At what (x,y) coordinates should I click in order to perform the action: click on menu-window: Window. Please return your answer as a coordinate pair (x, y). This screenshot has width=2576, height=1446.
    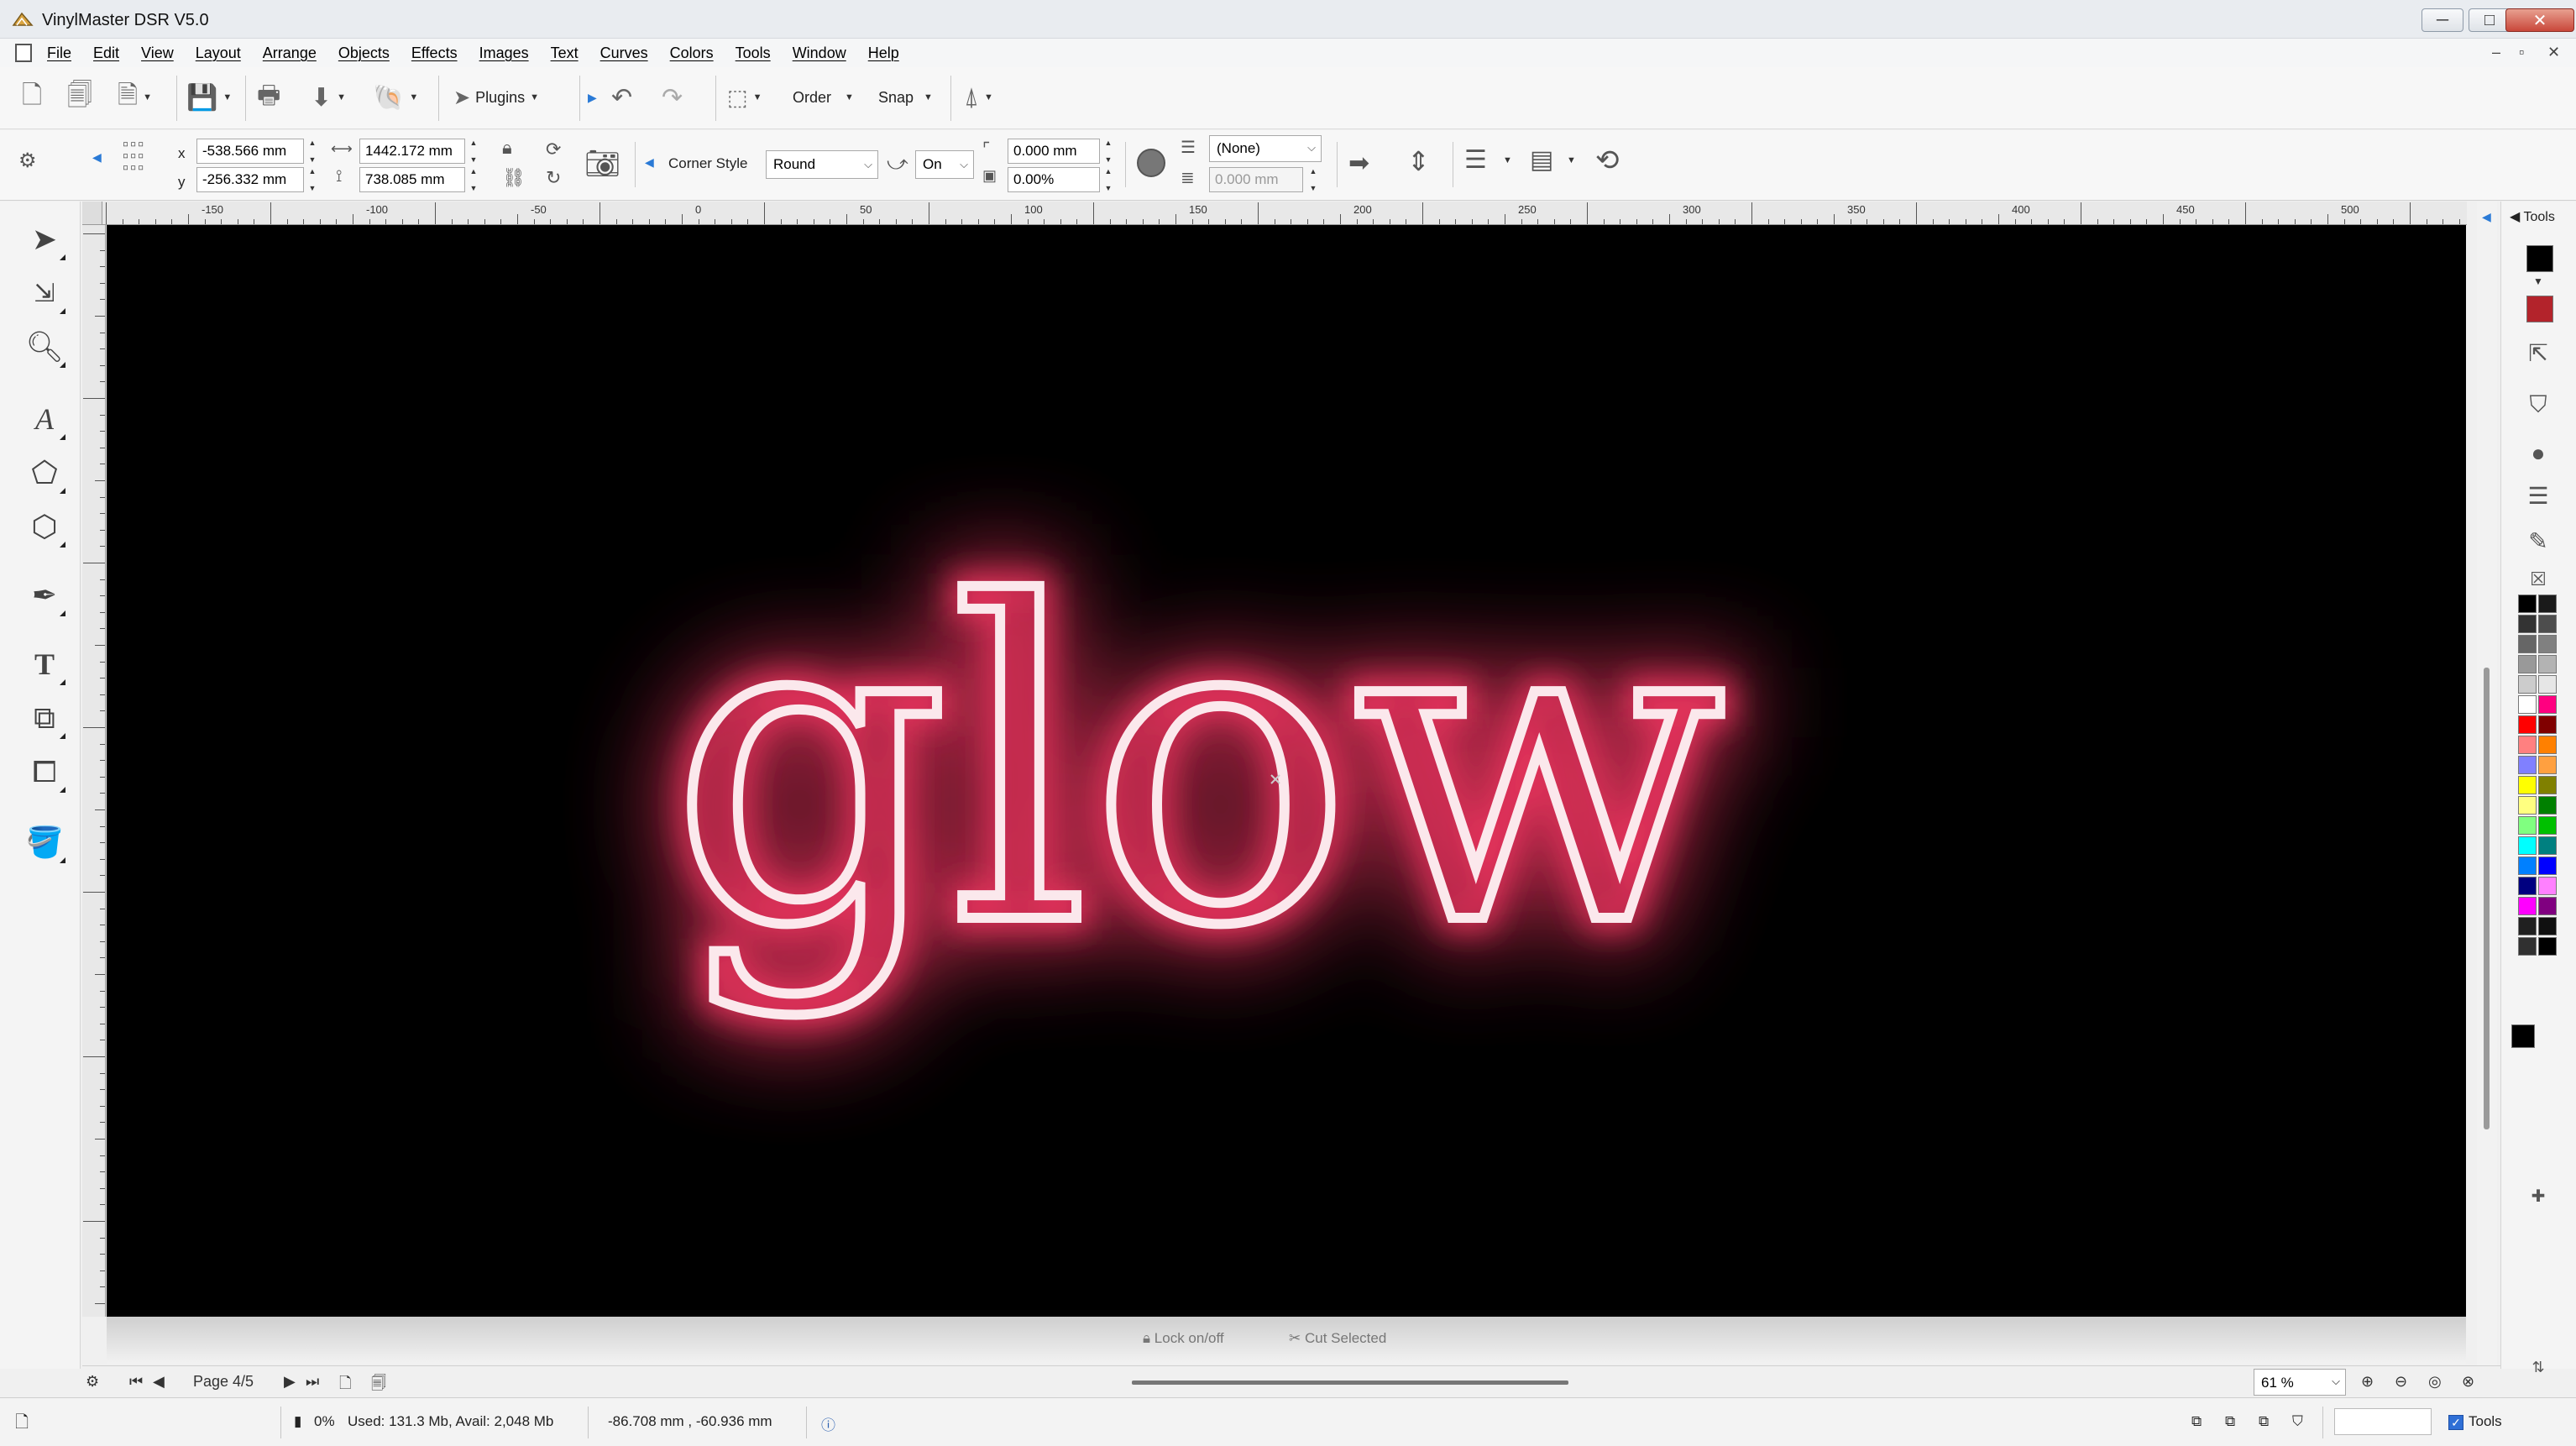
    Looking at the image, I should click on (819, 53).